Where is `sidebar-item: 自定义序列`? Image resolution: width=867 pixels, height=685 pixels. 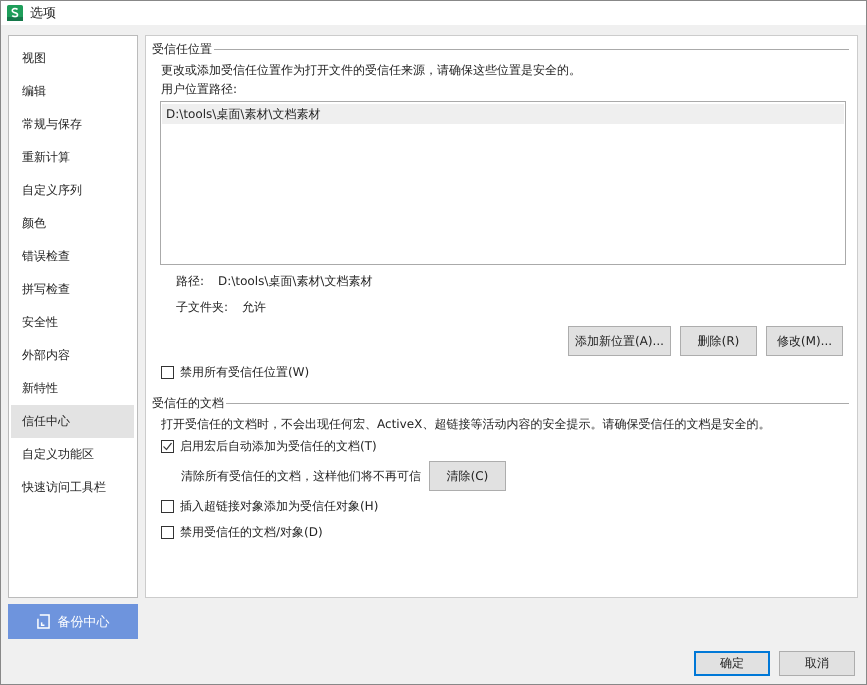 sidebar-item: 自定义序列 is located at coordinates (72, 190).